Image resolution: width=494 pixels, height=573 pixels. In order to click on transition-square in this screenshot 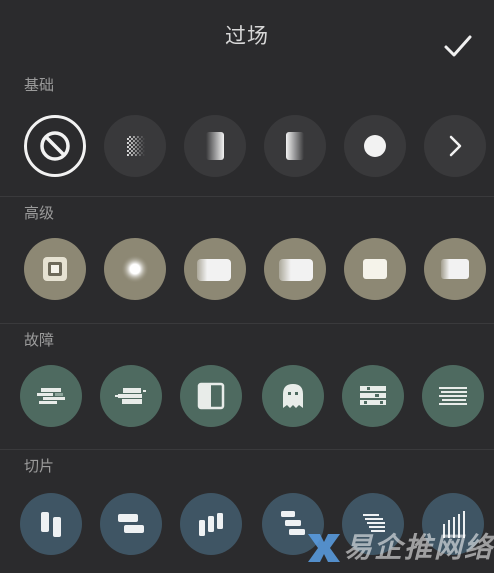, I will do `click(375, 269)`.